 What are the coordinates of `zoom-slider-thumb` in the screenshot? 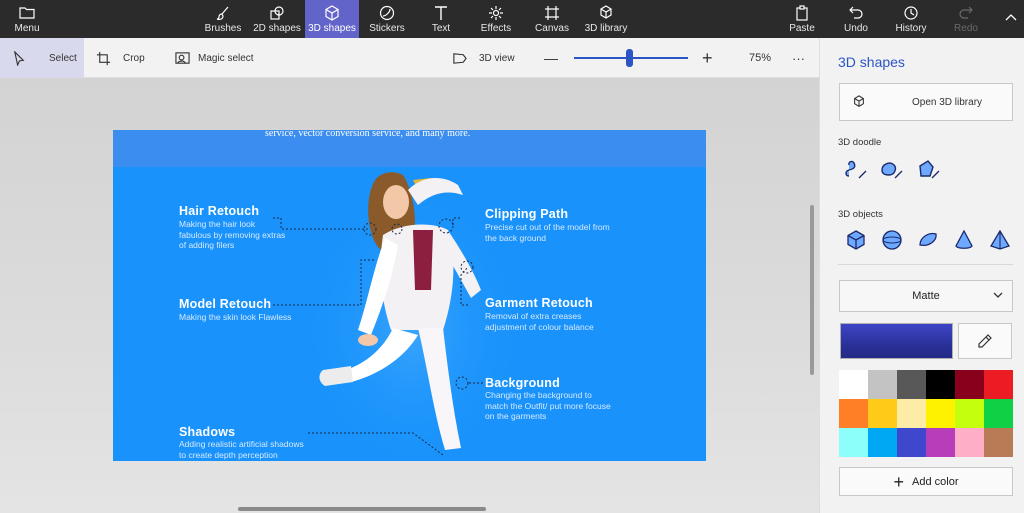 It's located at (629, 58).